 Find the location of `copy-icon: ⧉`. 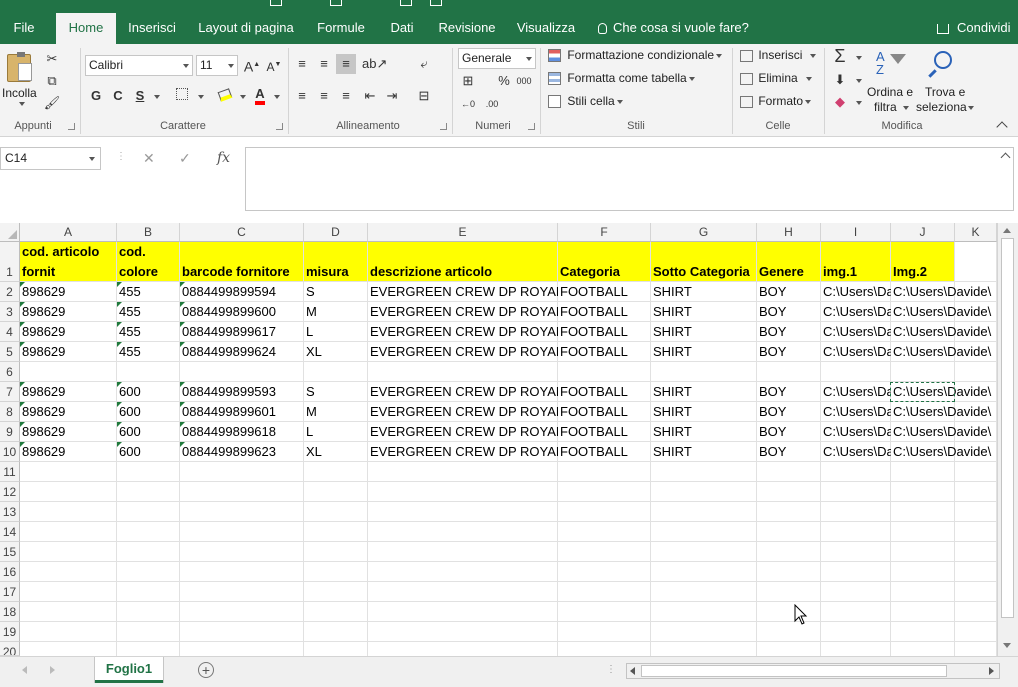

copy-icon: ⧉ is located at coordinates (52, 81).